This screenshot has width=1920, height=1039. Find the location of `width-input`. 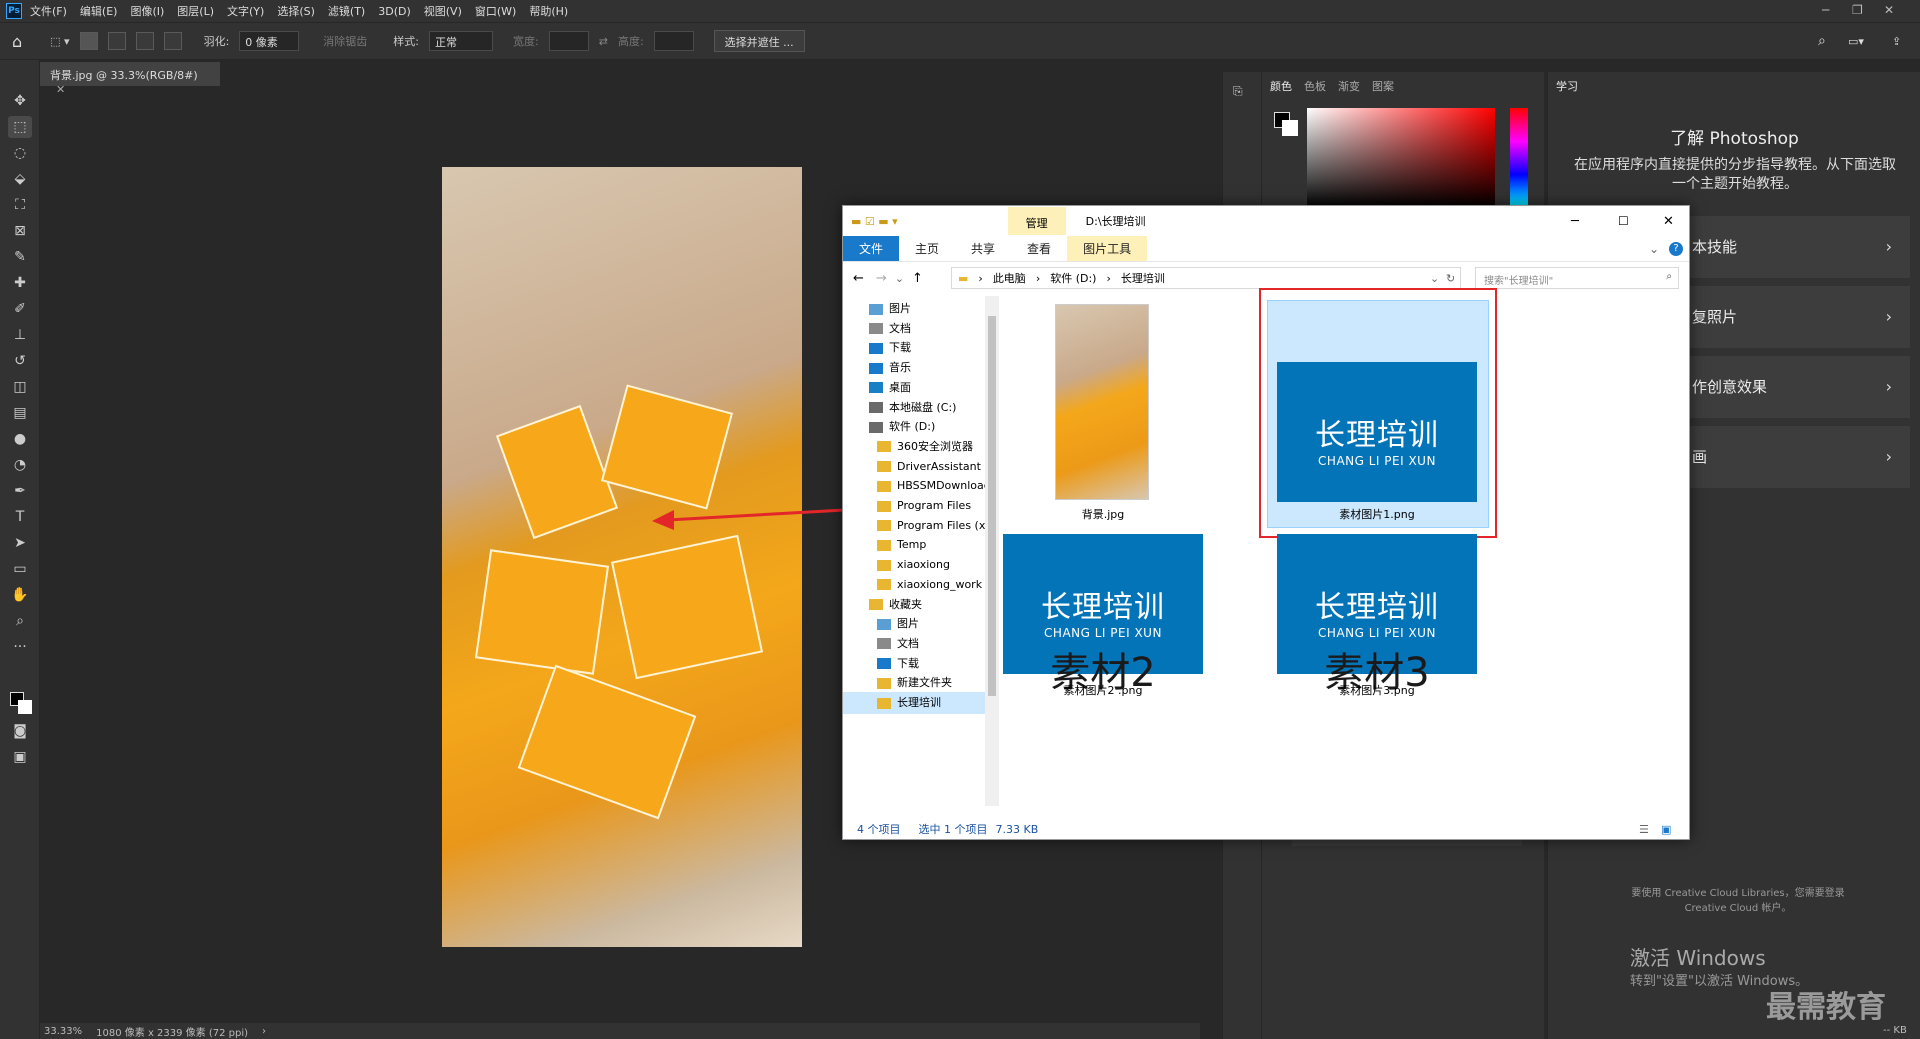

width-input is located at coordinates (568, 41).